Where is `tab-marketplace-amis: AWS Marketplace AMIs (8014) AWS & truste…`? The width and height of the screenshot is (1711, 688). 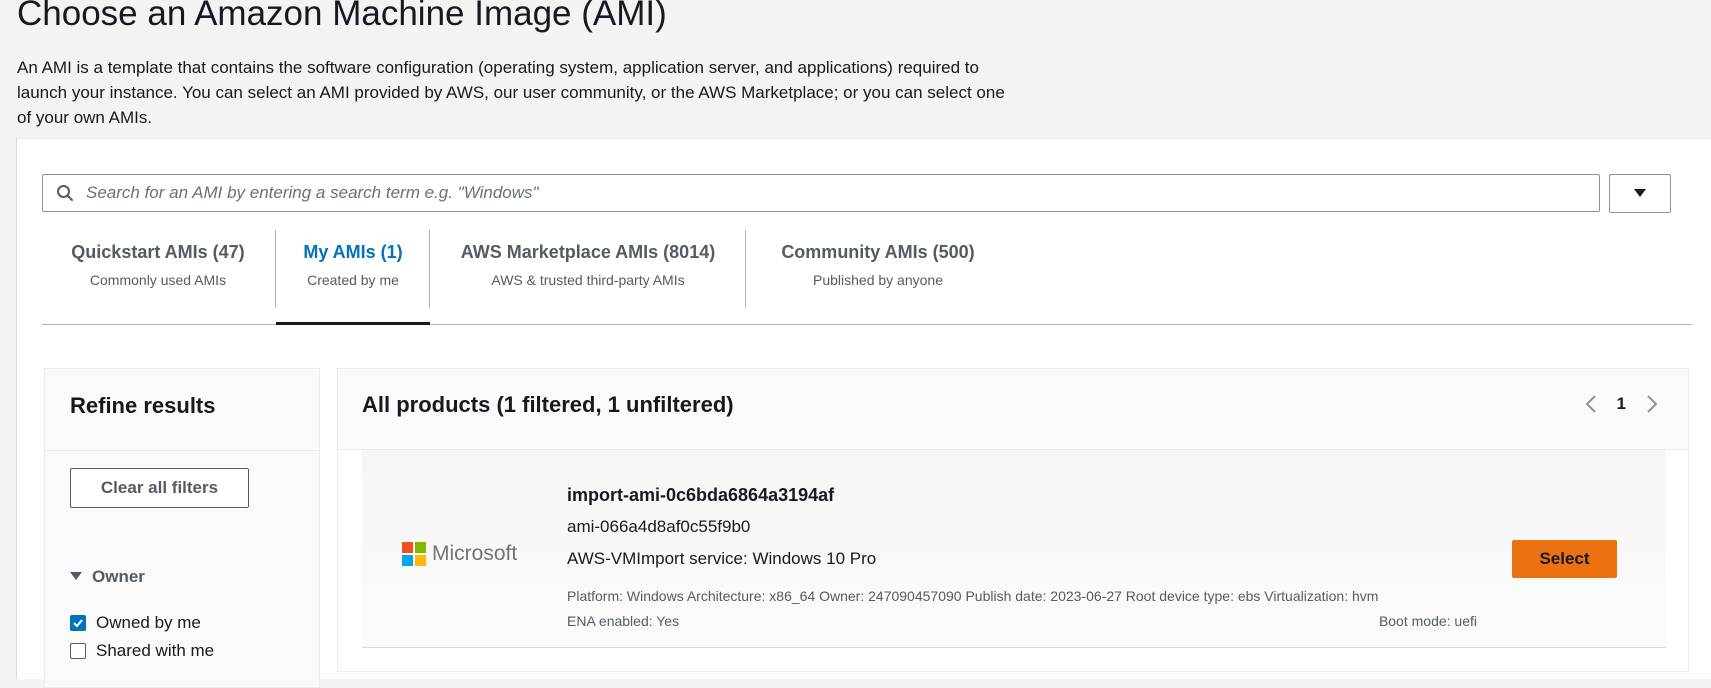 tab-marketplace-amis: AWS Marketplace AMIs (8014) AWS & truste… is located at coordinates (588, 277).